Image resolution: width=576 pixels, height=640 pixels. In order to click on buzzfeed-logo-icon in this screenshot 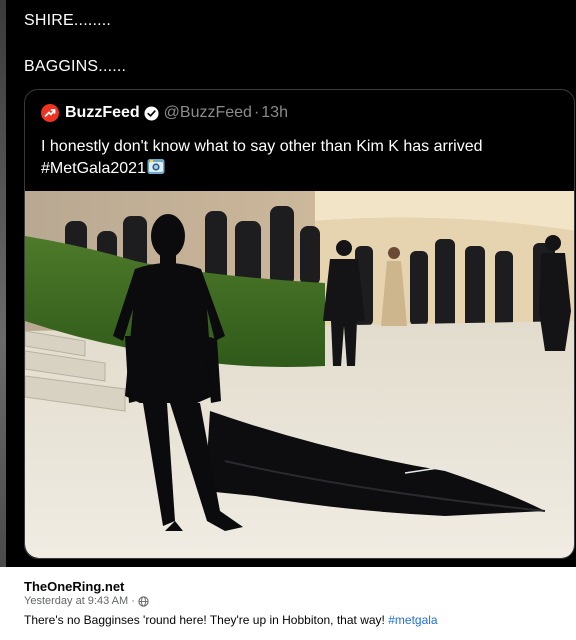, I will do `click(50, 113)`.